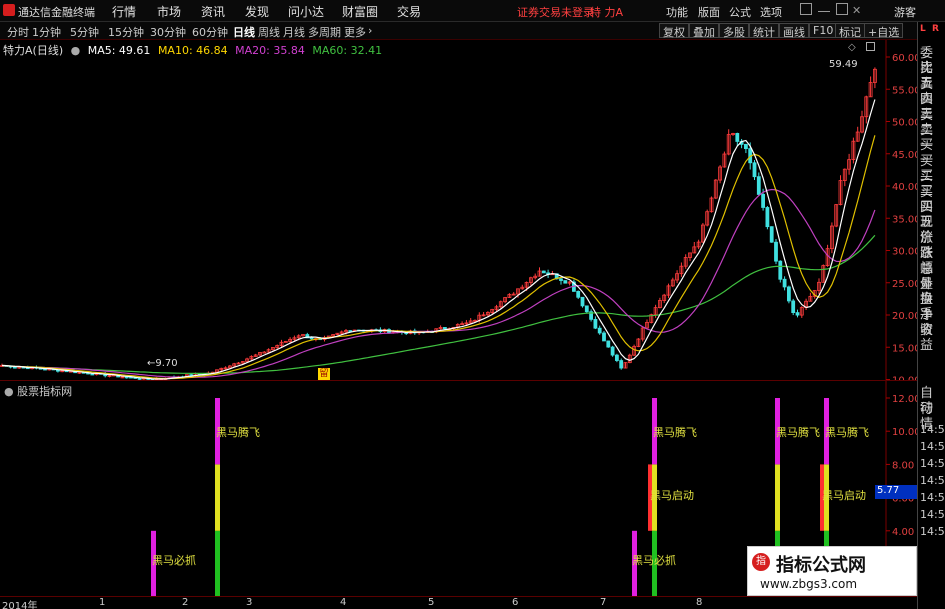 This screenshot has width=945, height=609. I want to click on menu-market: 市场, so click(169, 11).